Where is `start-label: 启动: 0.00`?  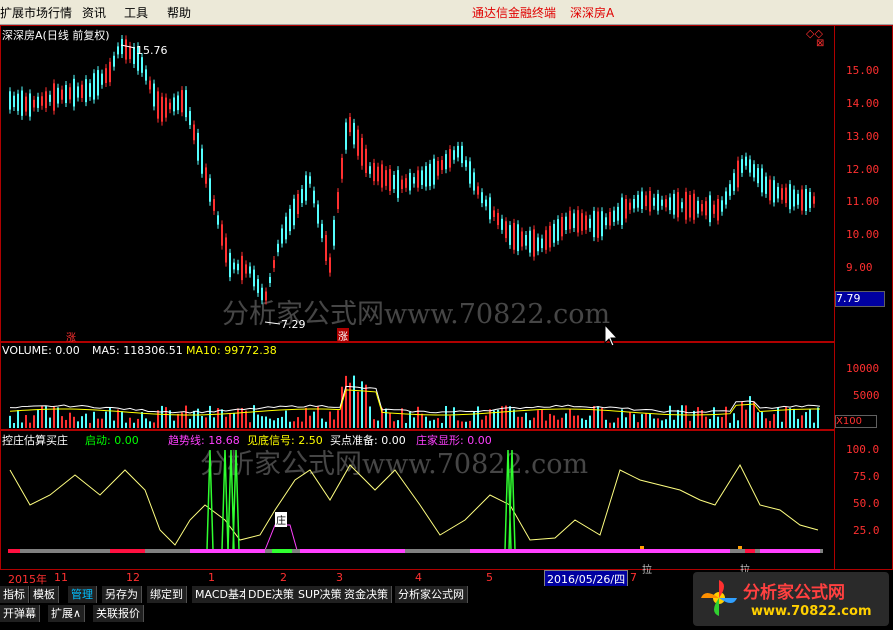
start-label: 启动: 0.00 is located at coordinates (112, 440).